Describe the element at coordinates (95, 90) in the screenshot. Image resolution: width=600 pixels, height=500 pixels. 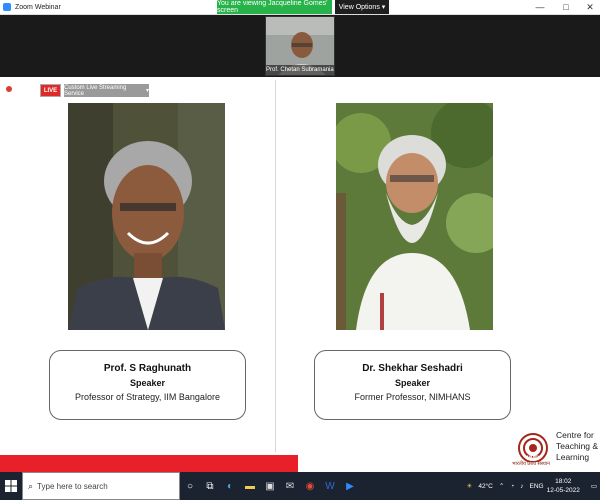
I see `streaming-service-label: Custom Live Streaming Service` at that location.